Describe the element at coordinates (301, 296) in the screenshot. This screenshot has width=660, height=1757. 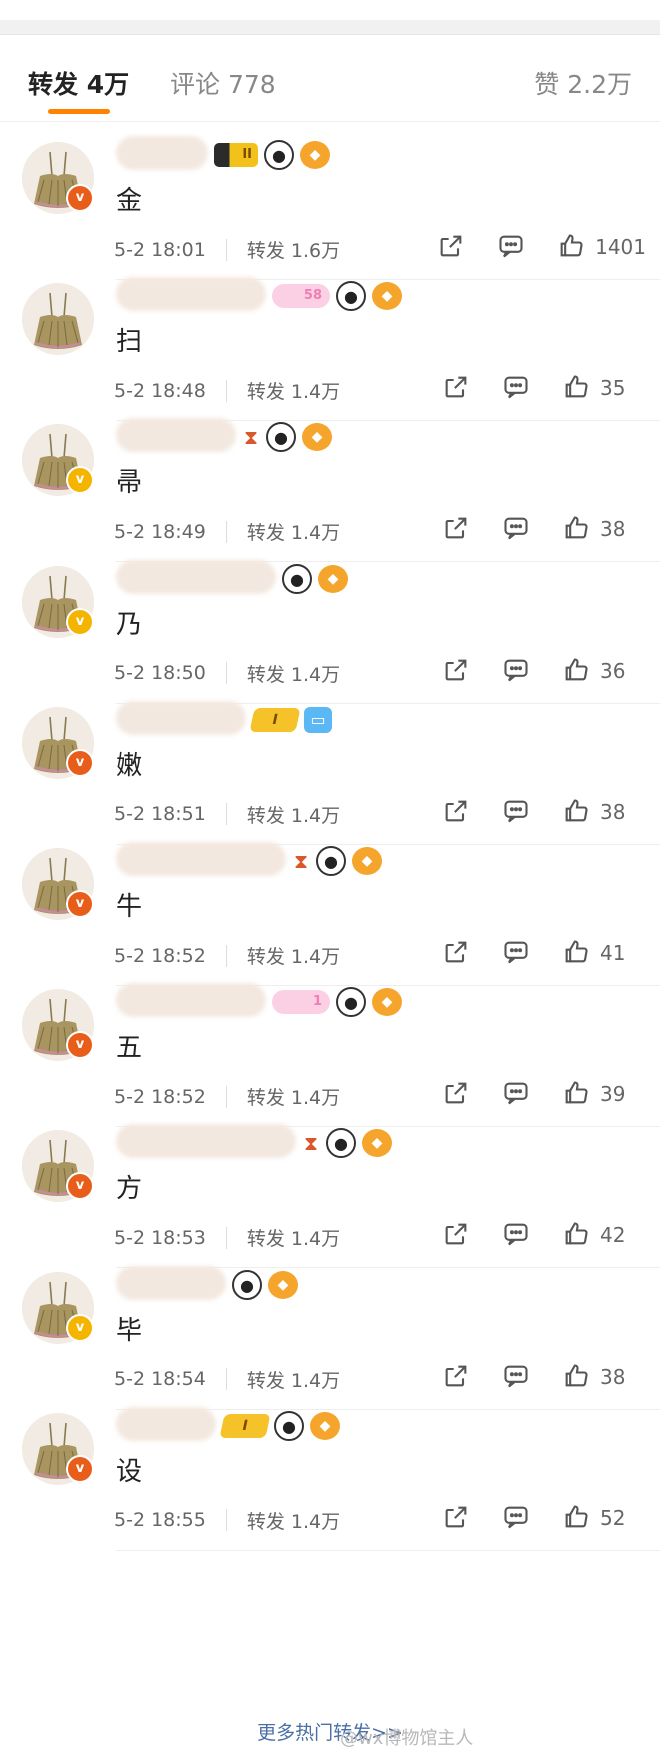
I see `level-badge-icon: 58` at that location.